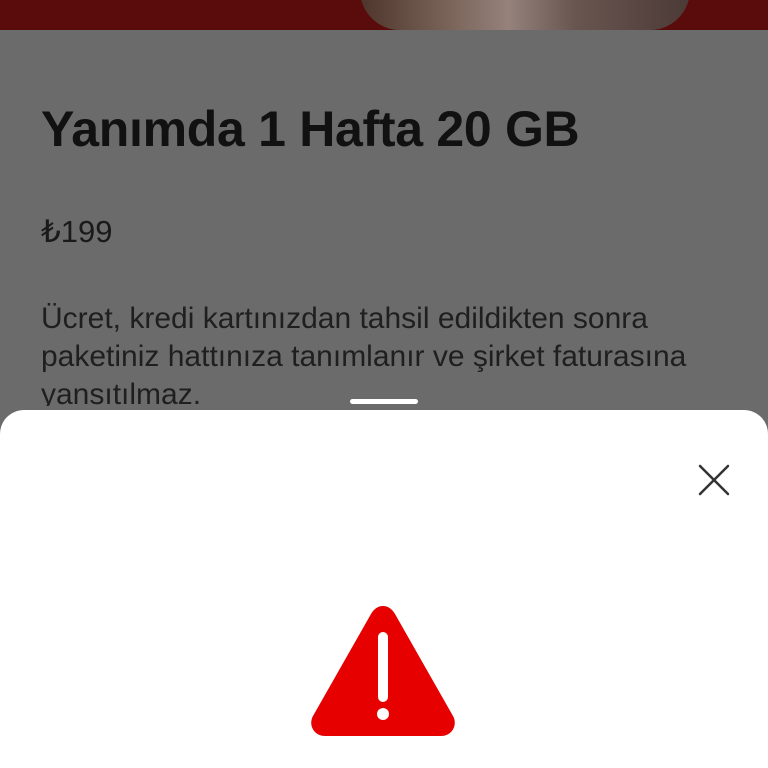 The image size is (768, 768). What do you see at coordinates (384, 401) in the screenshot?
I see `sheet-drag-handle` at bounding box center [384, 401].